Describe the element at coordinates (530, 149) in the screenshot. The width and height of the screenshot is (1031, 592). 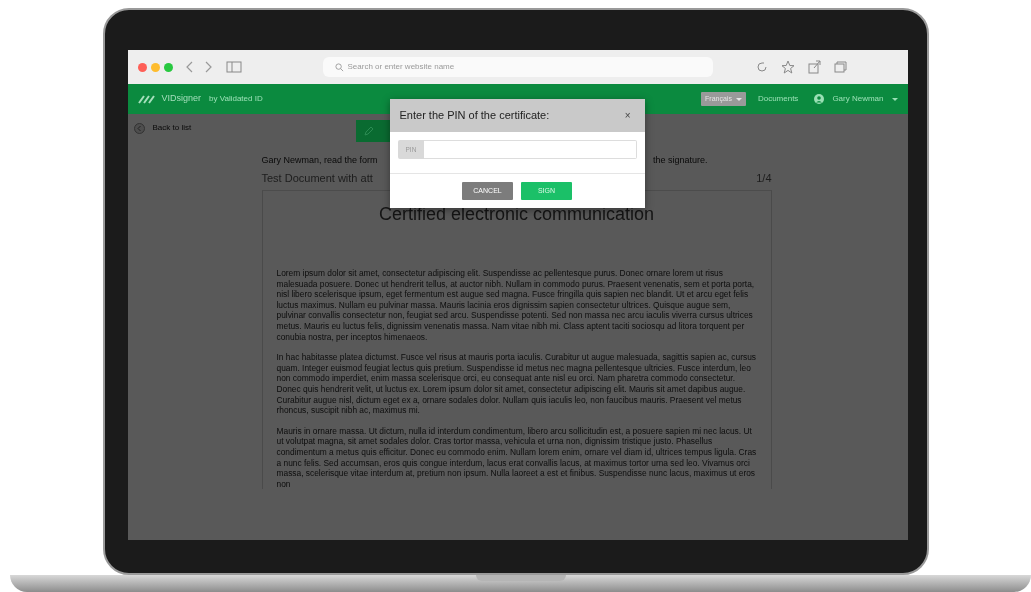
I see `pin-field` at that location.